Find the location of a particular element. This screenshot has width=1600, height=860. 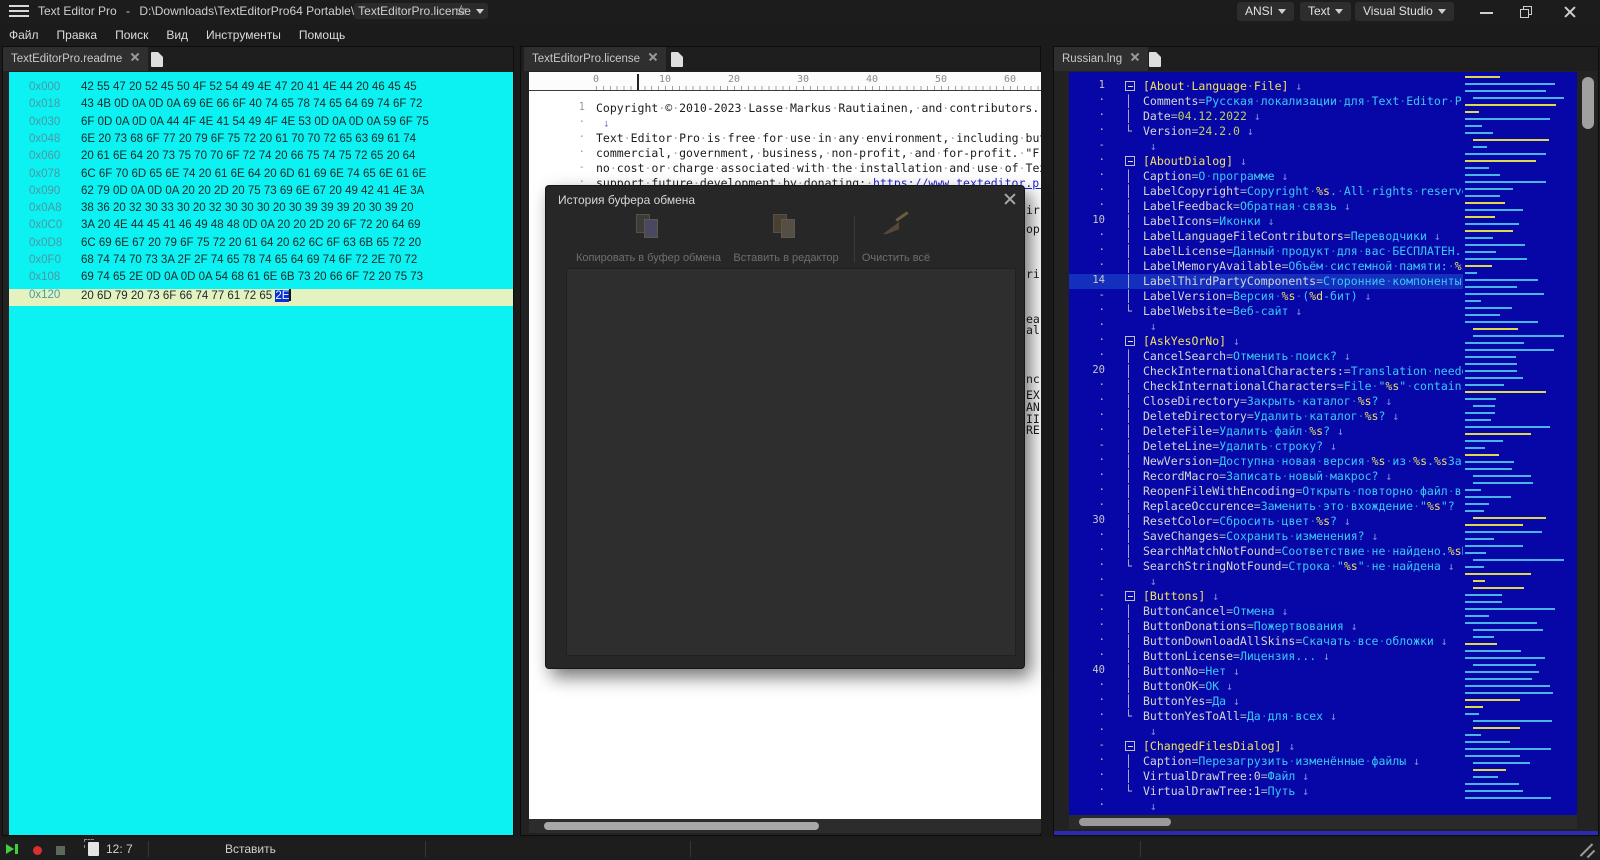

menu-item-Поиск: Поиск is located at coordinates (131, 35).